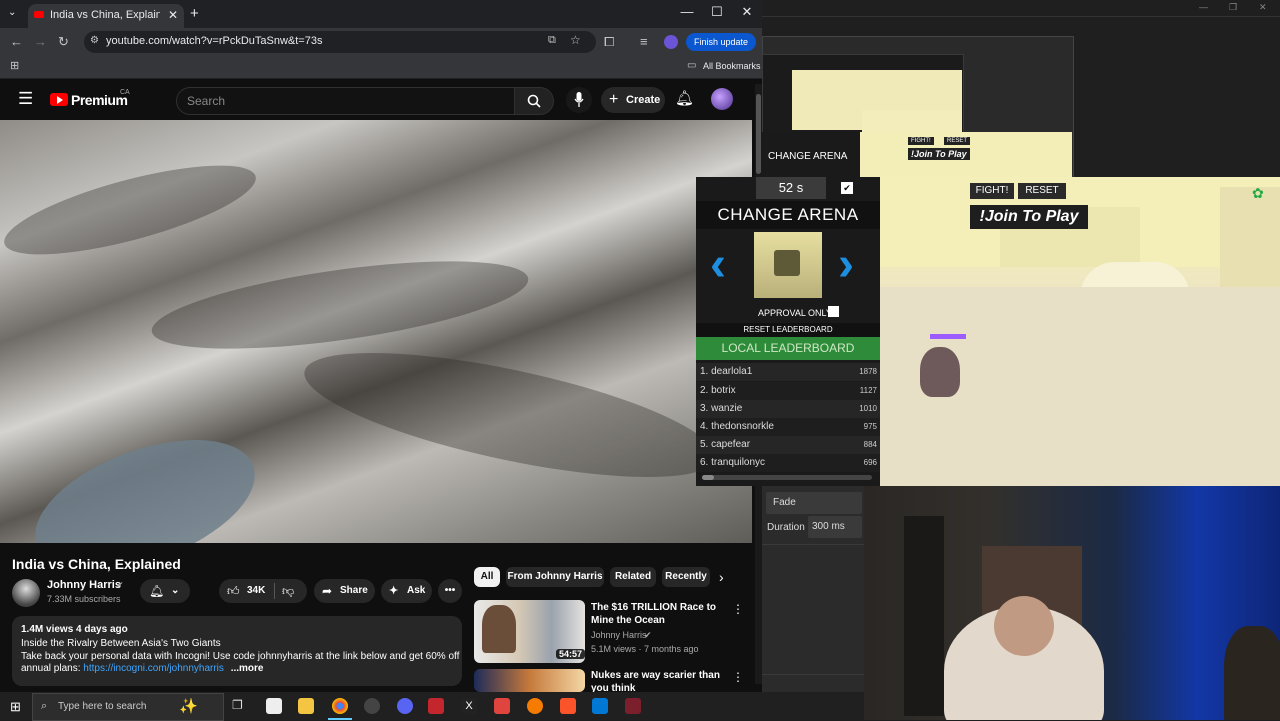 This screenshot has height=721, width=1280. What do you see at coordinates (992, 191) in the screenshot?
I see `fight-button: FIGHT!` at bounding box center [992, 191].